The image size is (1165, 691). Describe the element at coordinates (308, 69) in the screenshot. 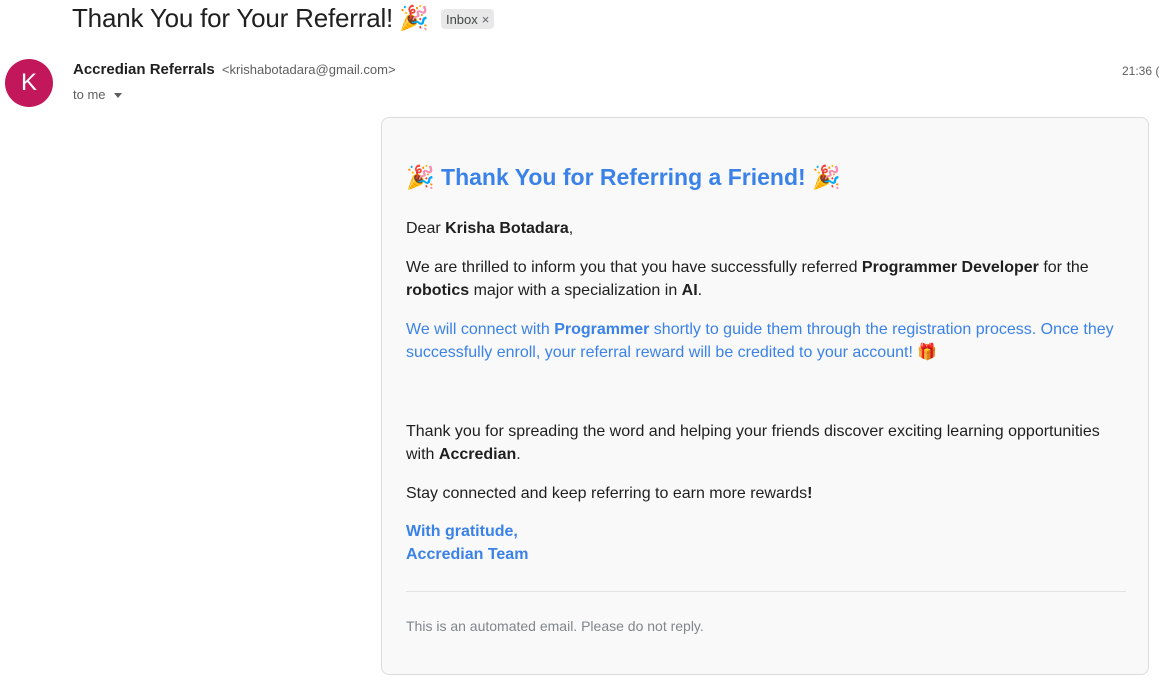

I see `sender-email: <krishabotadara@gmail.com>` at that location.